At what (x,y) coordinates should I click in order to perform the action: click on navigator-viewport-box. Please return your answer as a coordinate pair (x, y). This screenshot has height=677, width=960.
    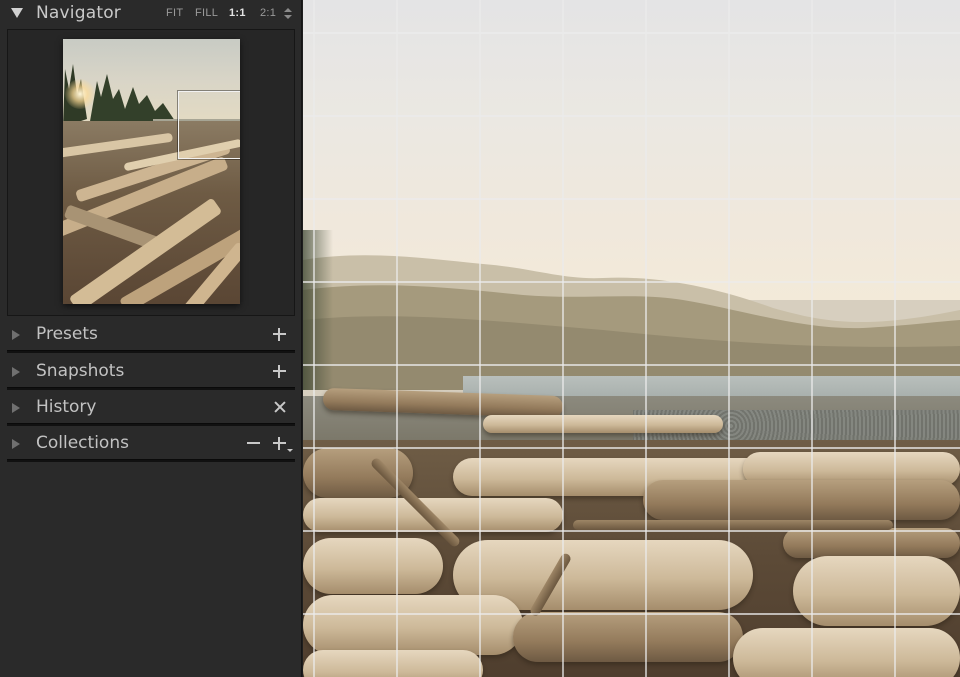
    Looking at the image, I should click on (209, 125).